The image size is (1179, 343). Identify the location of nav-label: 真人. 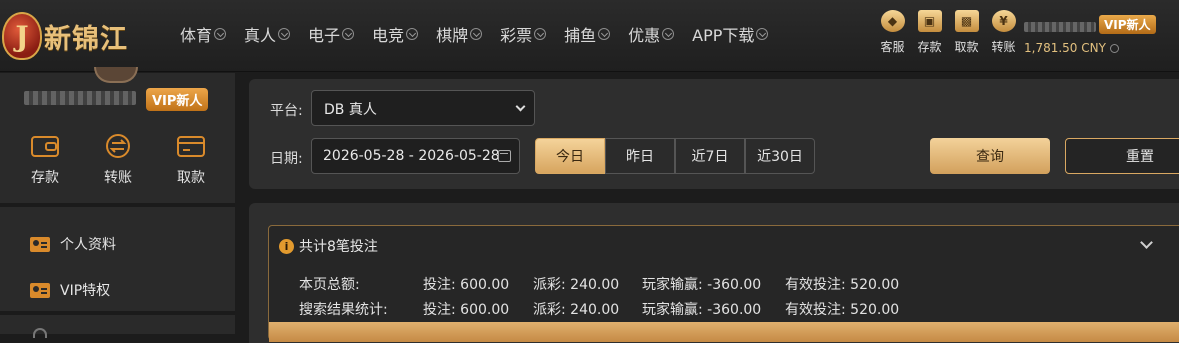
(260, 35).